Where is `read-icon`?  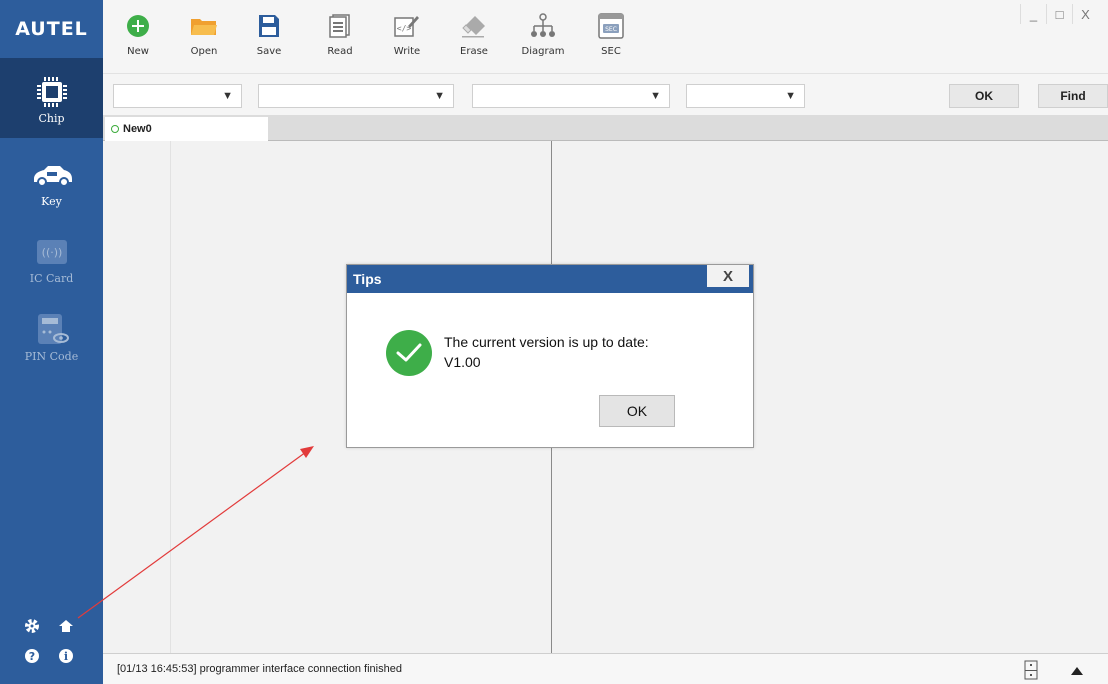
read-icon is located at coordinates (340, 26).